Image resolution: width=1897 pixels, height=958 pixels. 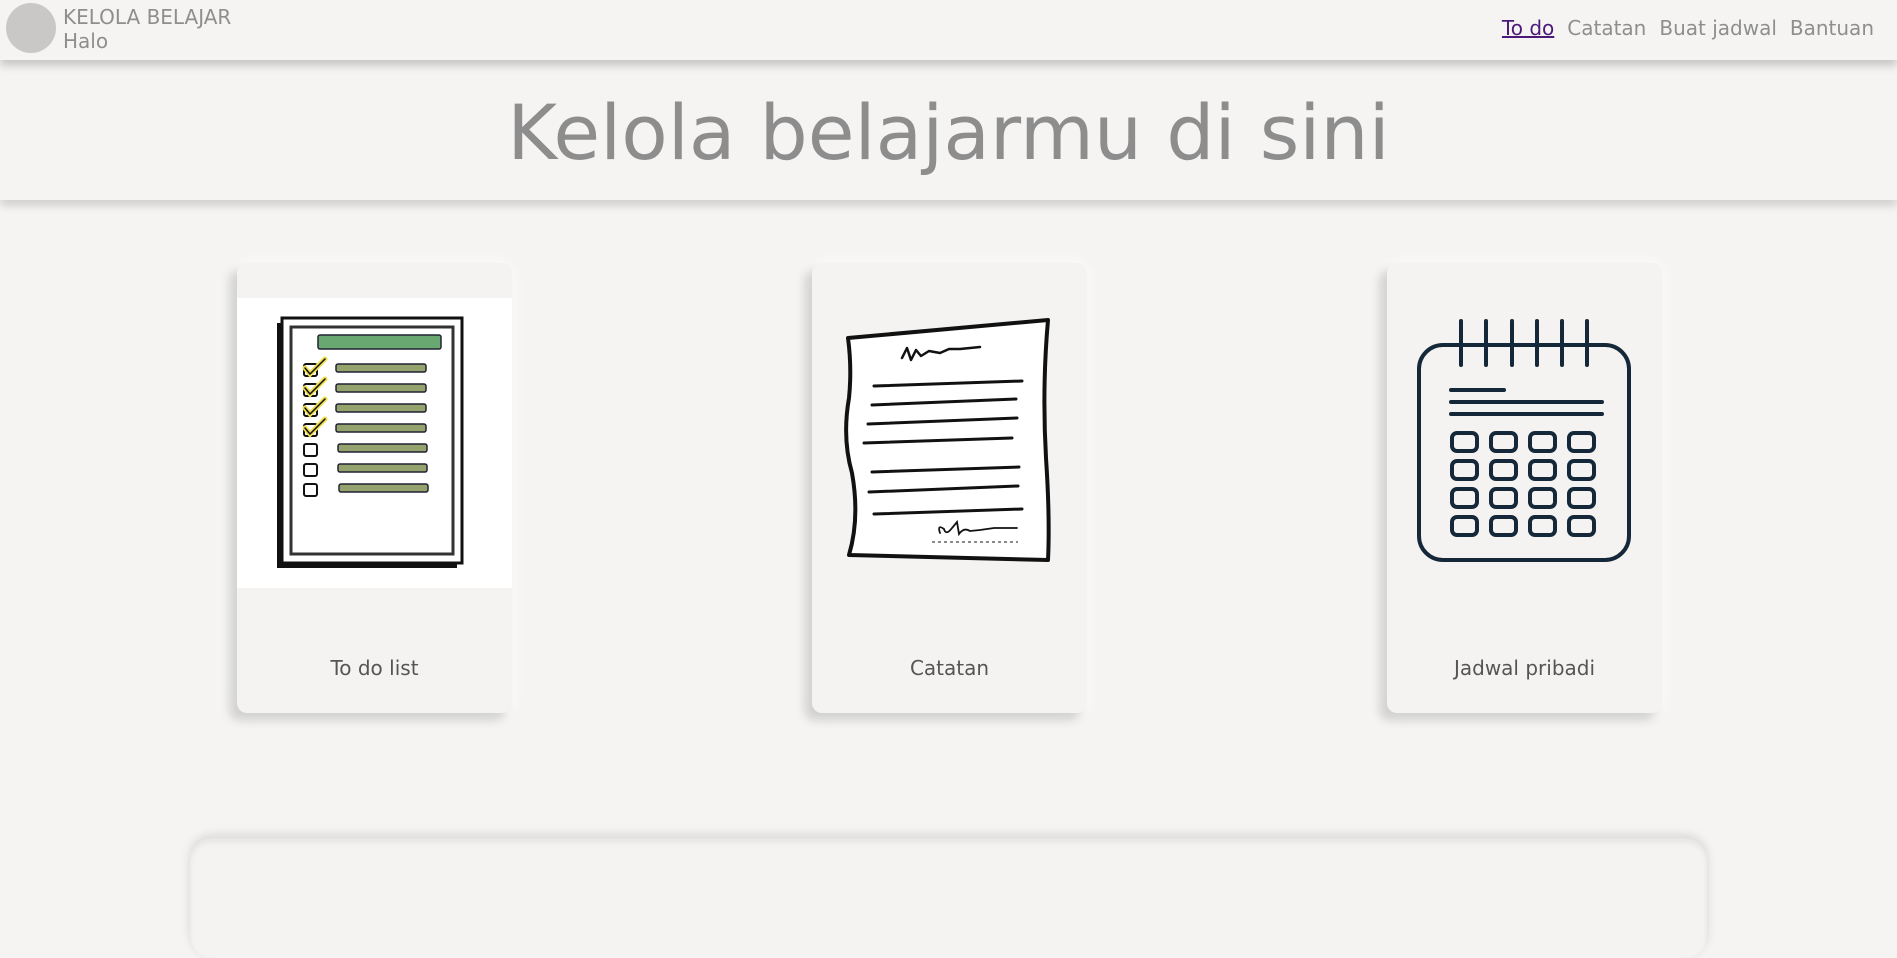 I want to click on checklist-icon, so click(x=374, y=443).